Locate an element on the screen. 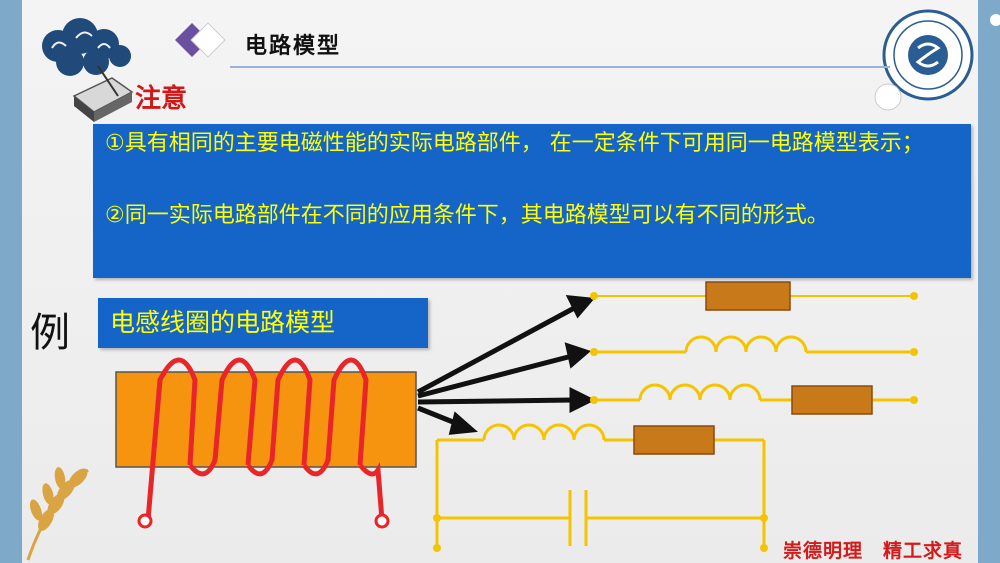  model-lrc is located at coordinates (600, 485).